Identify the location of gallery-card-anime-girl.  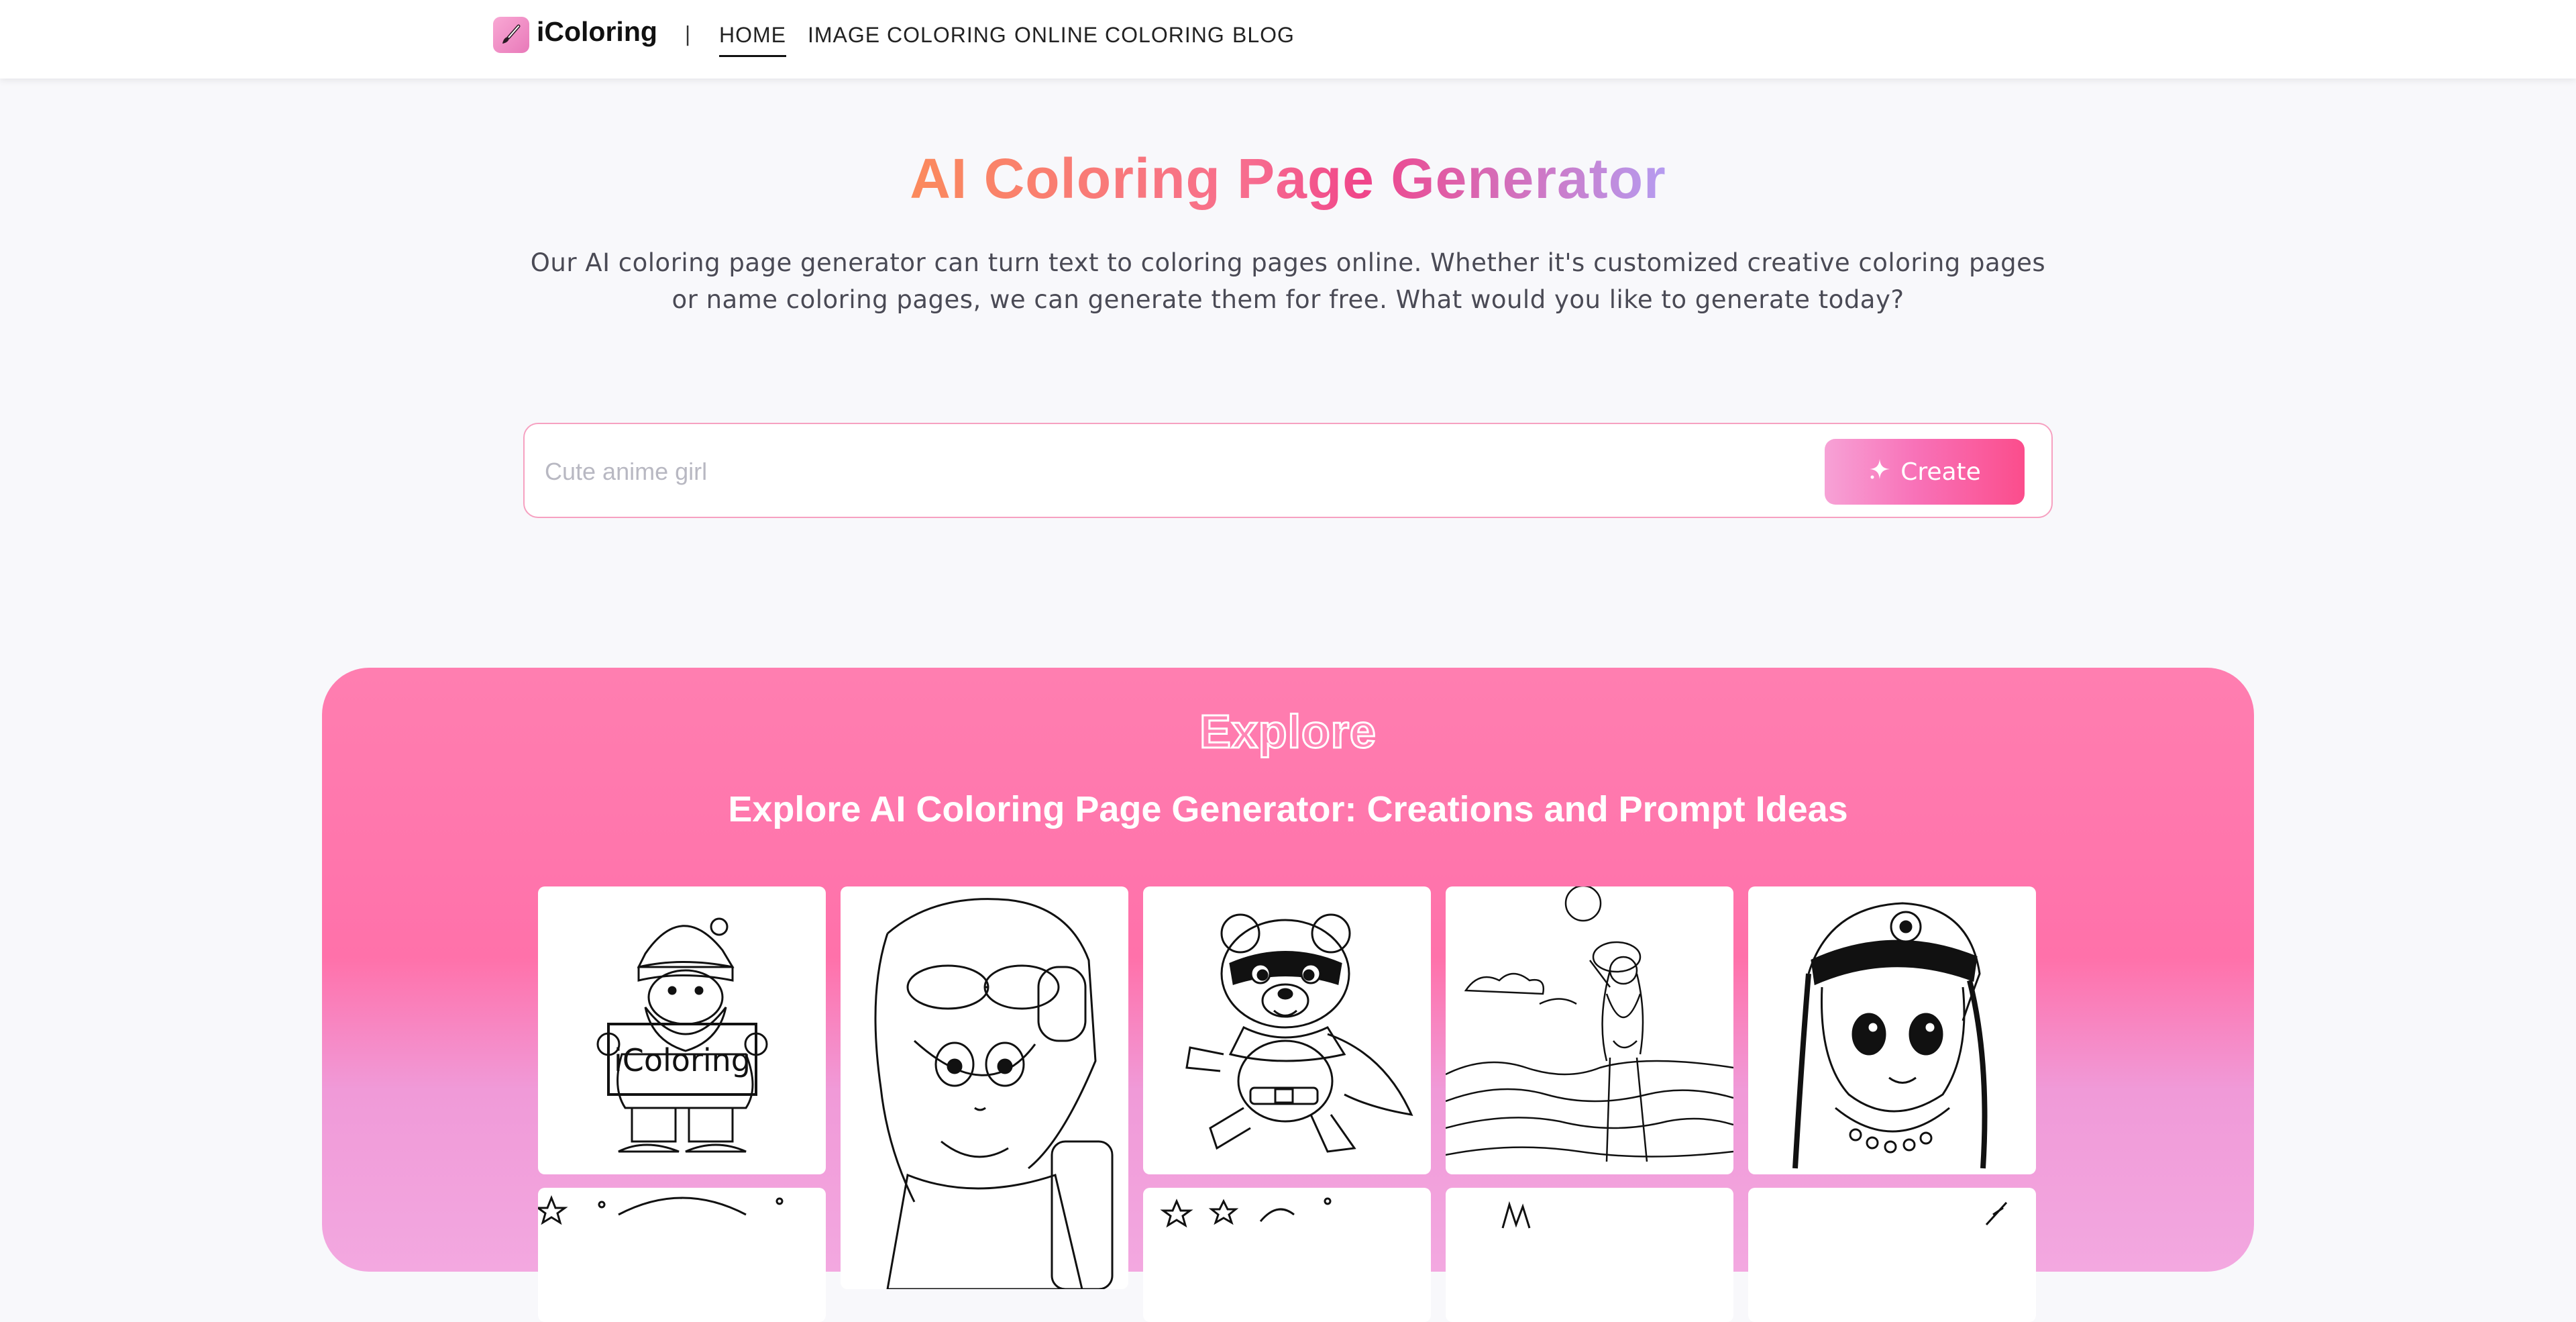
(984, 1087).